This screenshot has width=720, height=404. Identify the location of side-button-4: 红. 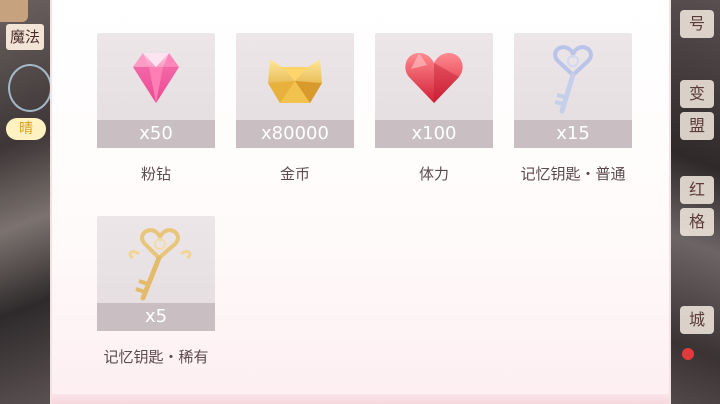
(697, 190).